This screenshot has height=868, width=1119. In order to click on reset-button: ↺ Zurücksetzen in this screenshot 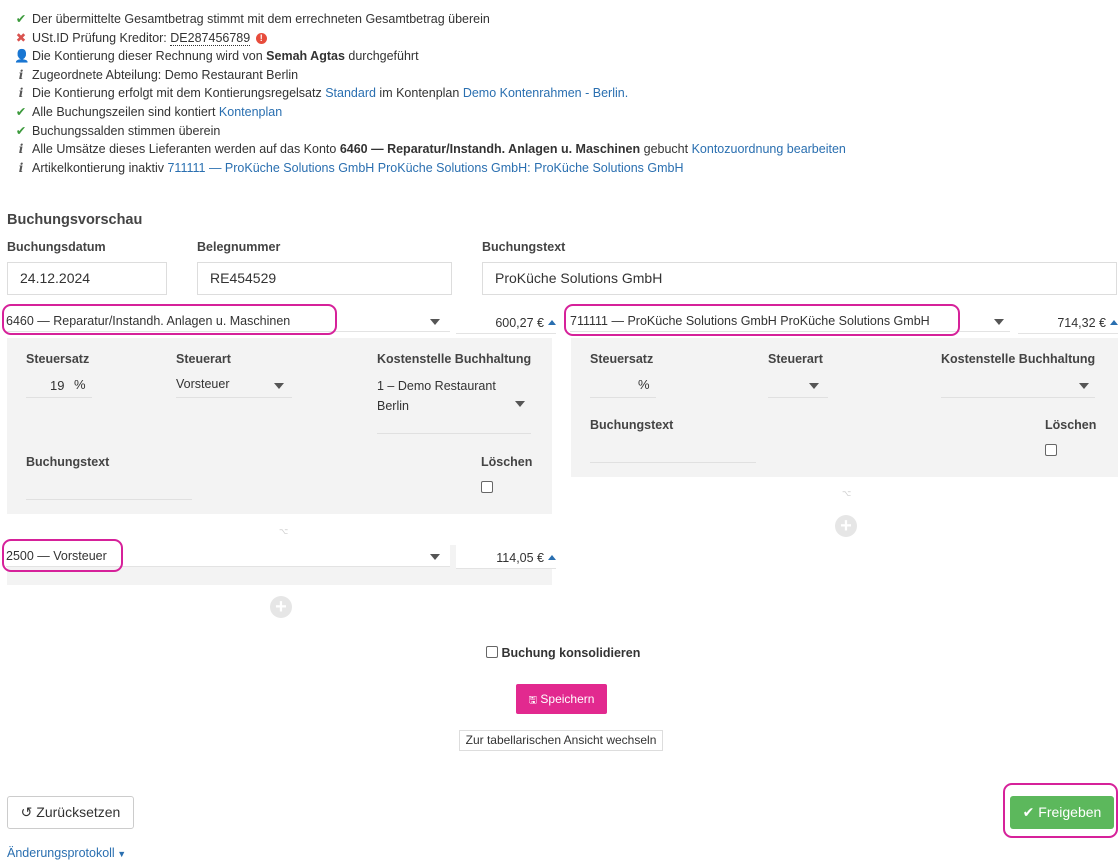, I will do `click(70, 812)`.